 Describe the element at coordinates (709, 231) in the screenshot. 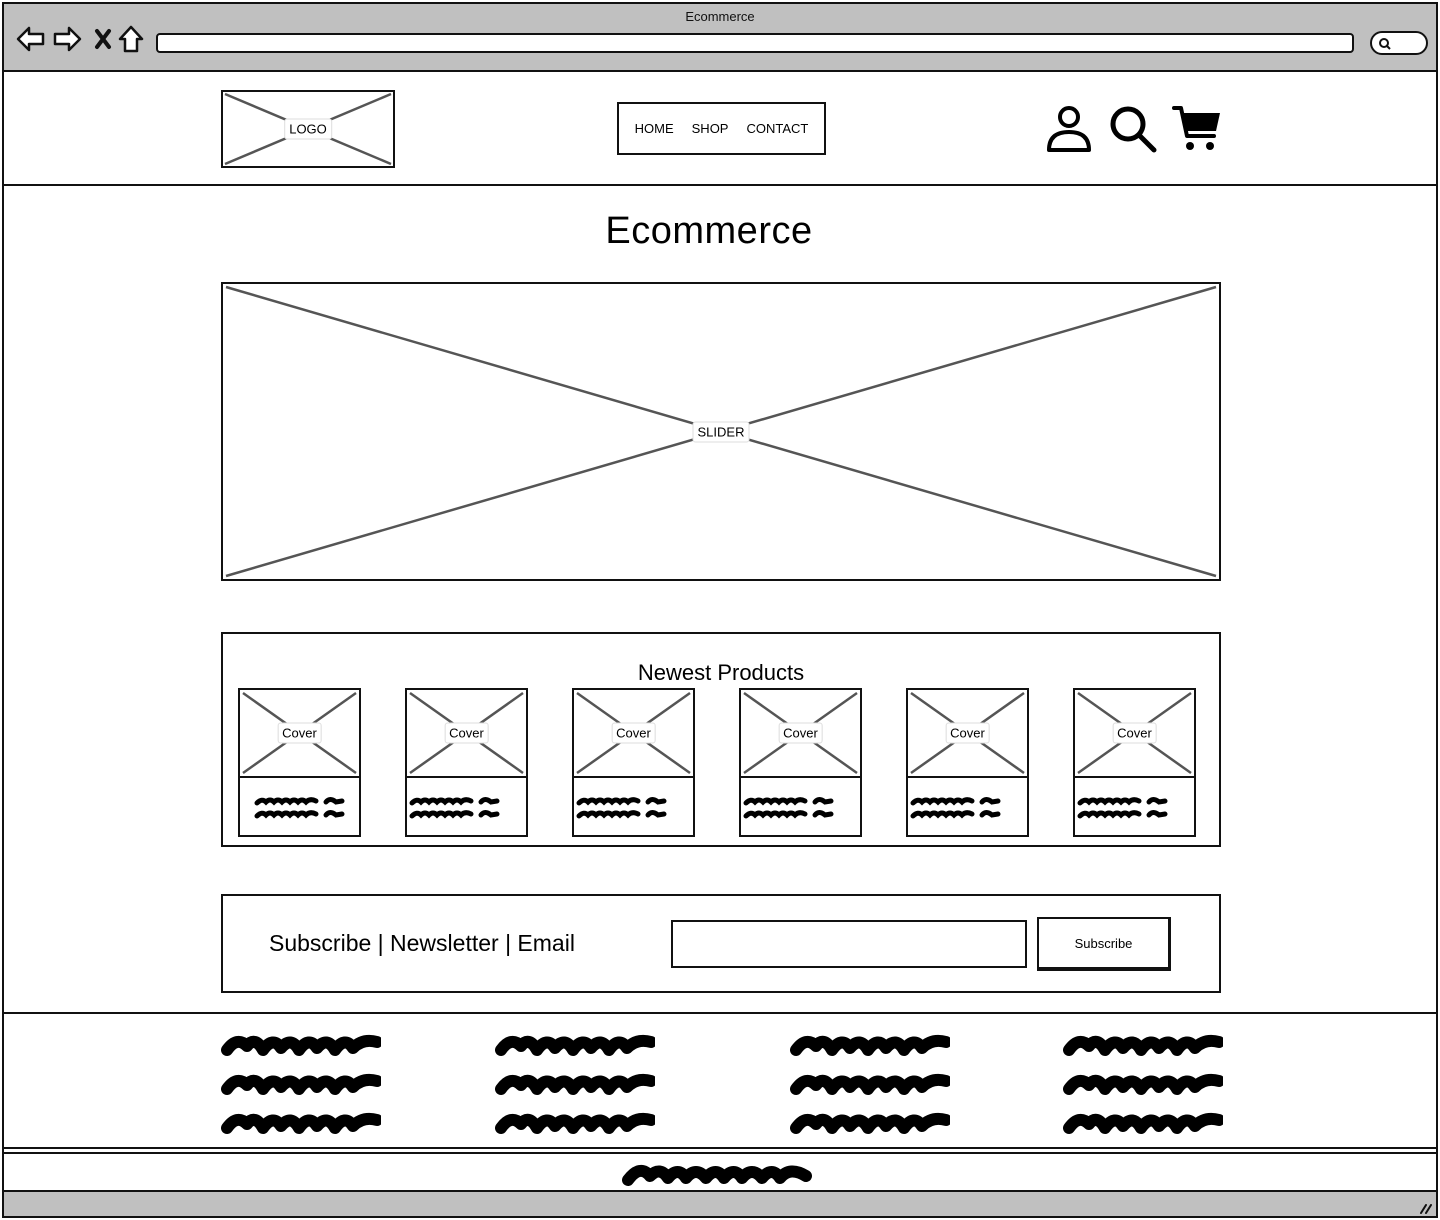

I see `page-title: Ecommerce` at that location.